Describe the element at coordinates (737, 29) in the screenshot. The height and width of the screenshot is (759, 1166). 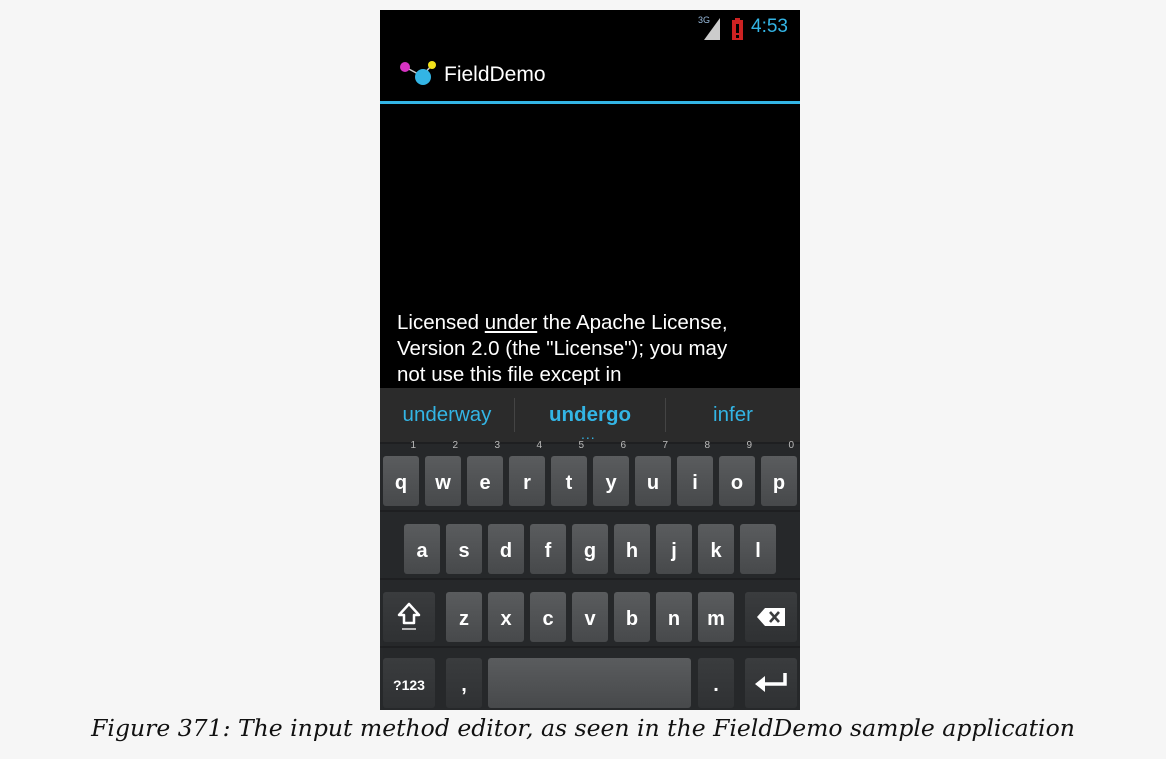
I see `battery-icon` at that location.